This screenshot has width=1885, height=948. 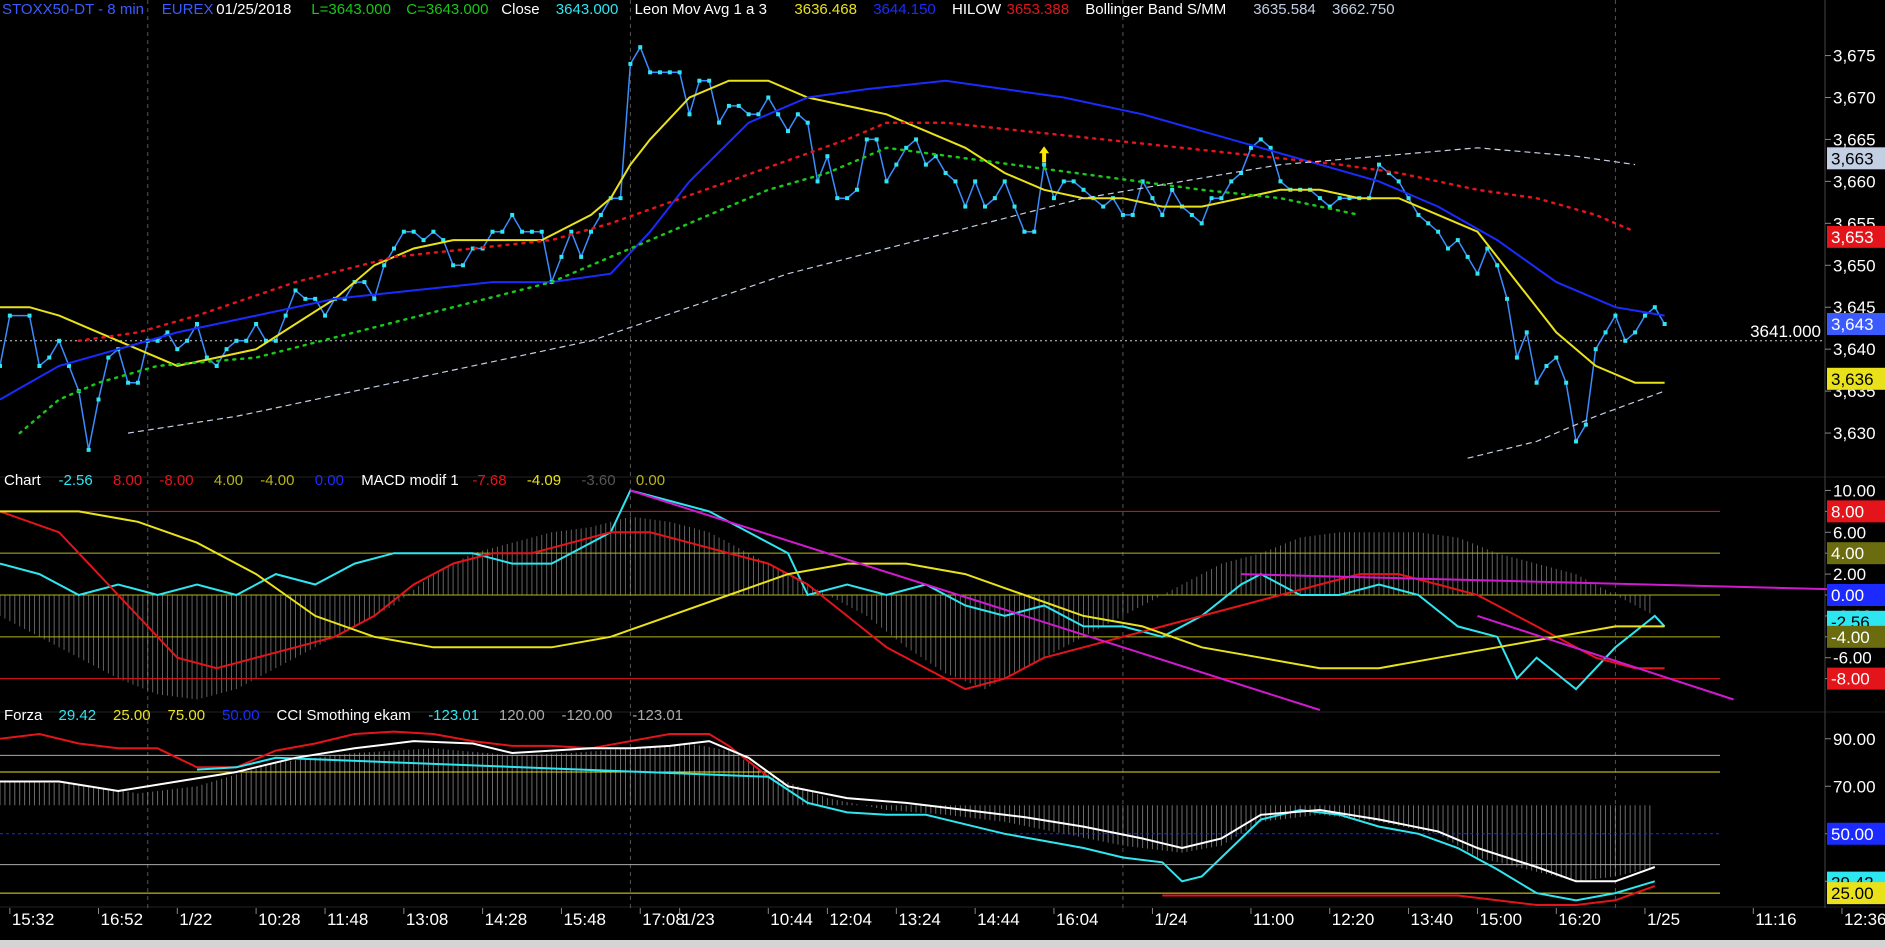 What do you see at coordinates (122, 919) in the screenshot?
I see `time-axis-label: 16:52` at bounding box center [122, 919].